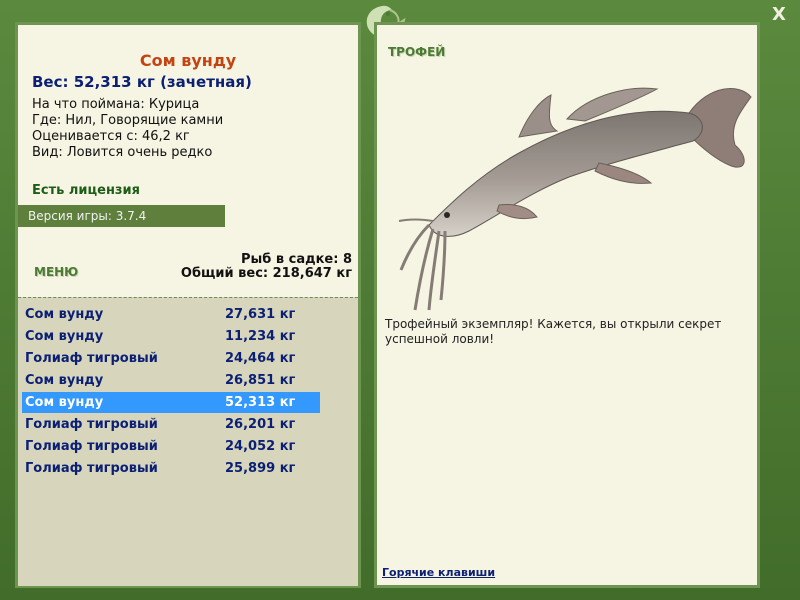 The image size is (800, 600). I want to click on rarity-info: Вид: Ловится очень редко, so click(122, 152).